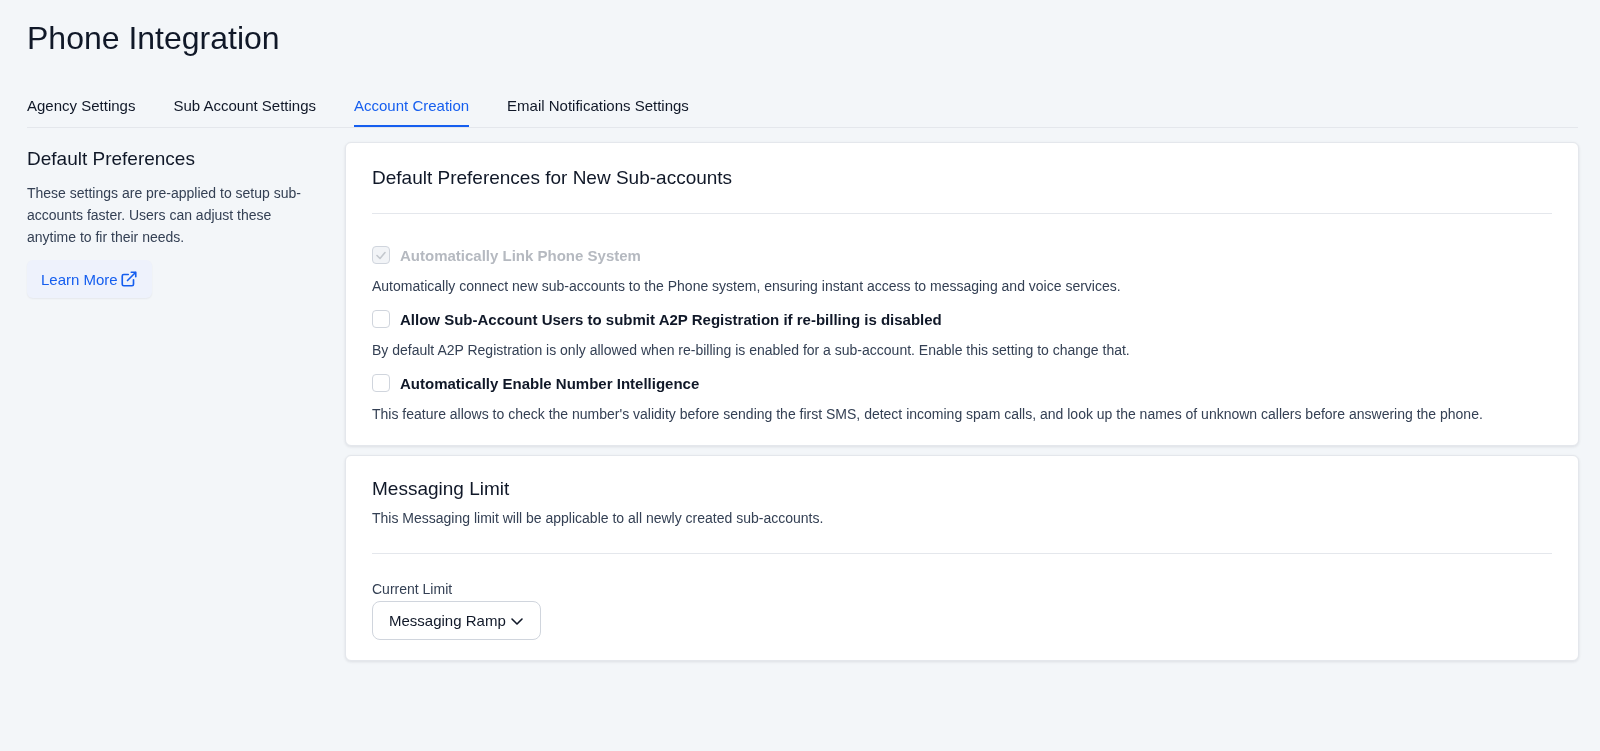 The image size is (1600, 751). Describe the element at coordinates (128, 279) in the screenshot. I see `external-link-icon` at that location.